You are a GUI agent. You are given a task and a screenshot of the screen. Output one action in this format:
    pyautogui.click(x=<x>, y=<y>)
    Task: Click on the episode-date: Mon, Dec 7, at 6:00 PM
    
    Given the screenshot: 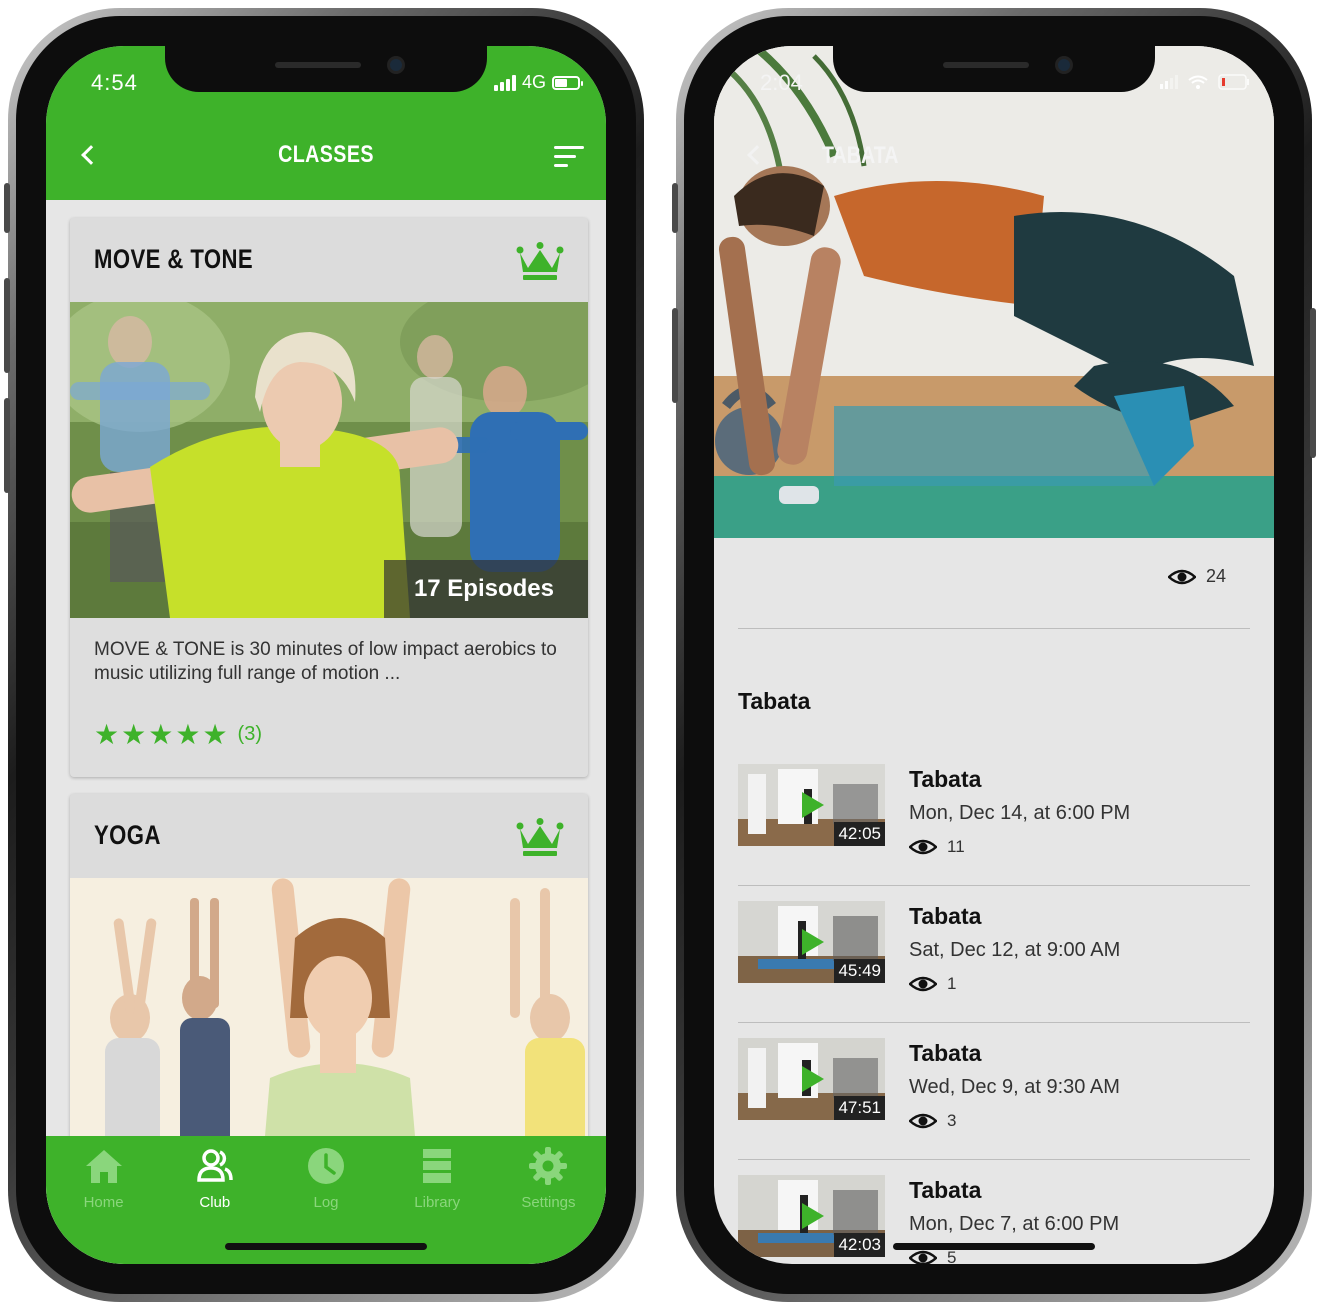 What is the action you would take?
    pyautogui.click(x=1014, y=1224)
    